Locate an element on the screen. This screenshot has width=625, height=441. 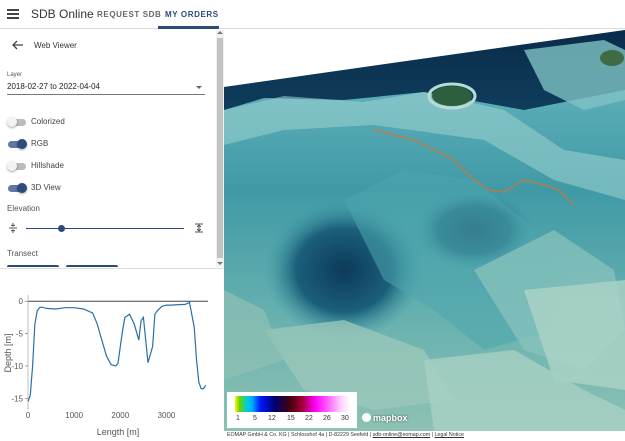
hillshade-toggle is located at coordinates (16, 166).